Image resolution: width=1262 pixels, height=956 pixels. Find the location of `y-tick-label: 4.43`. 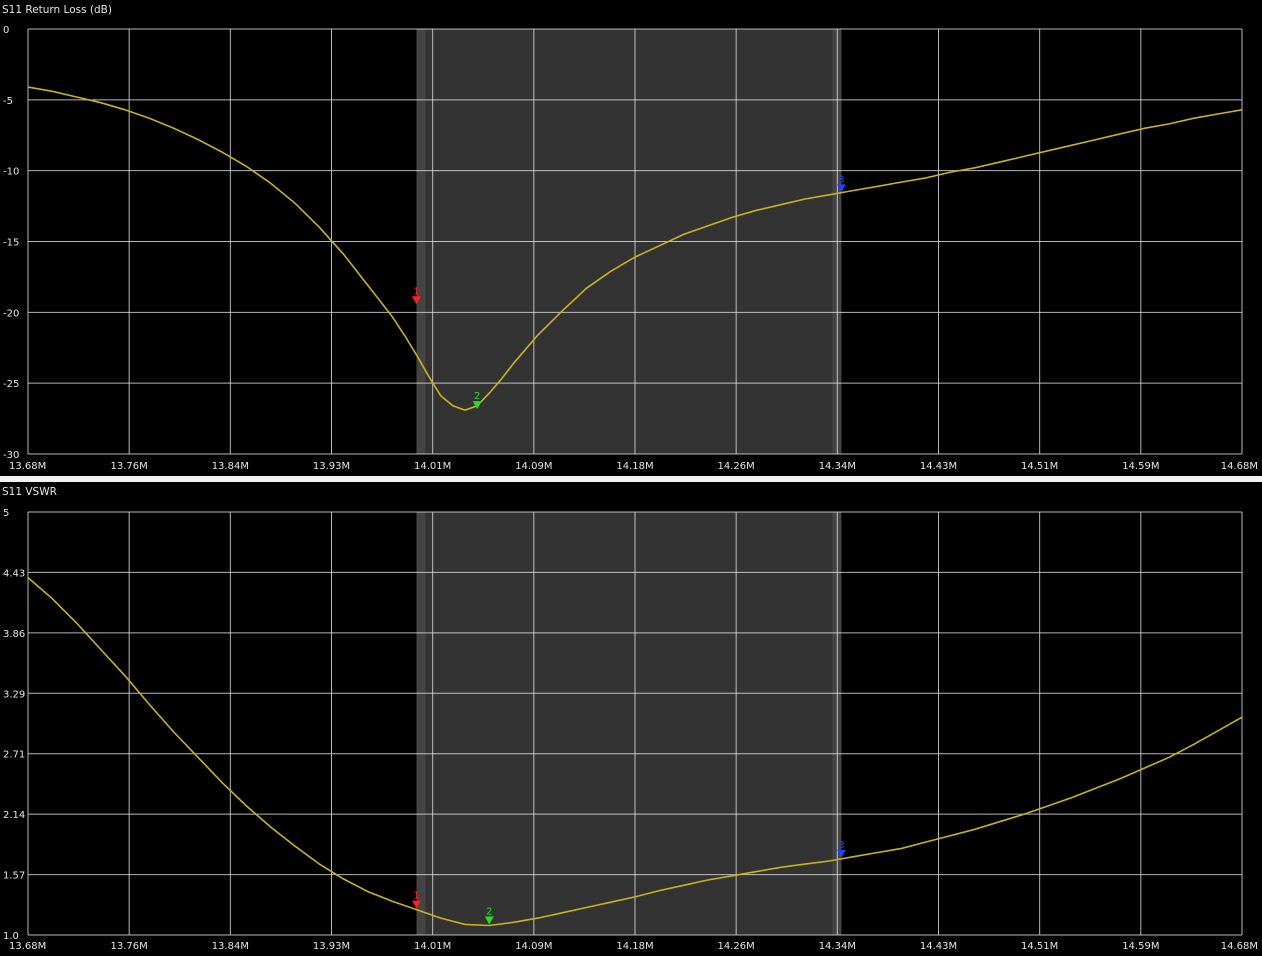

y-tick-label: 4.43 is located at coordinates (14, 573).